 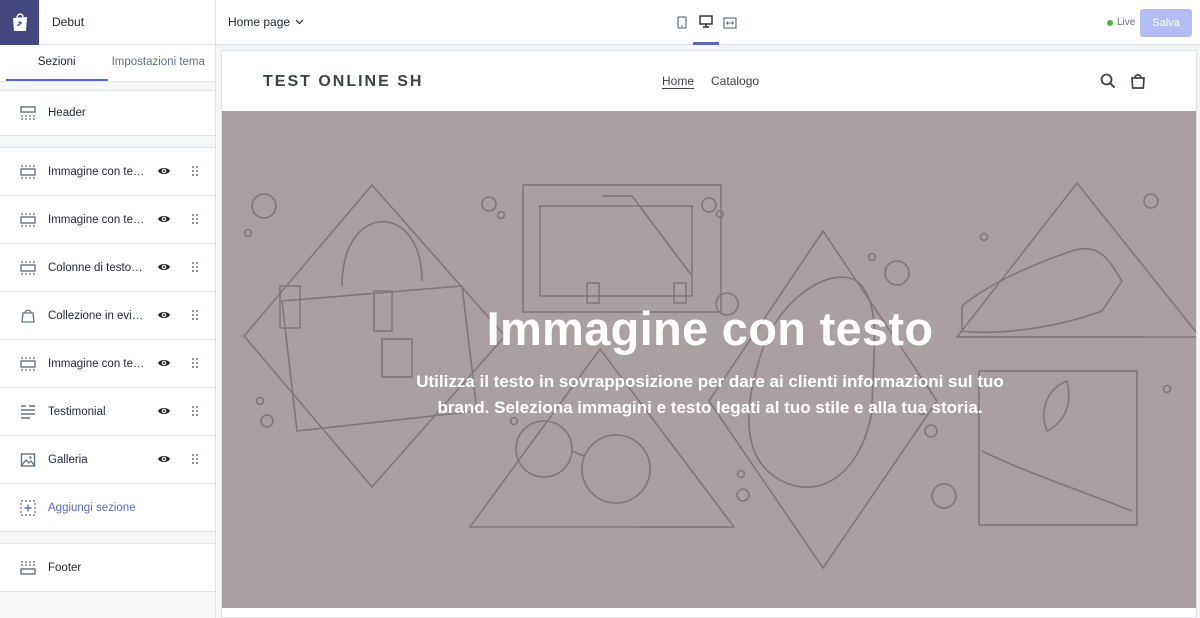 What do you see at coordinates (1123, 82) in the screenshot?
I see `store-header-icons` at bounding box center [1123, 82].